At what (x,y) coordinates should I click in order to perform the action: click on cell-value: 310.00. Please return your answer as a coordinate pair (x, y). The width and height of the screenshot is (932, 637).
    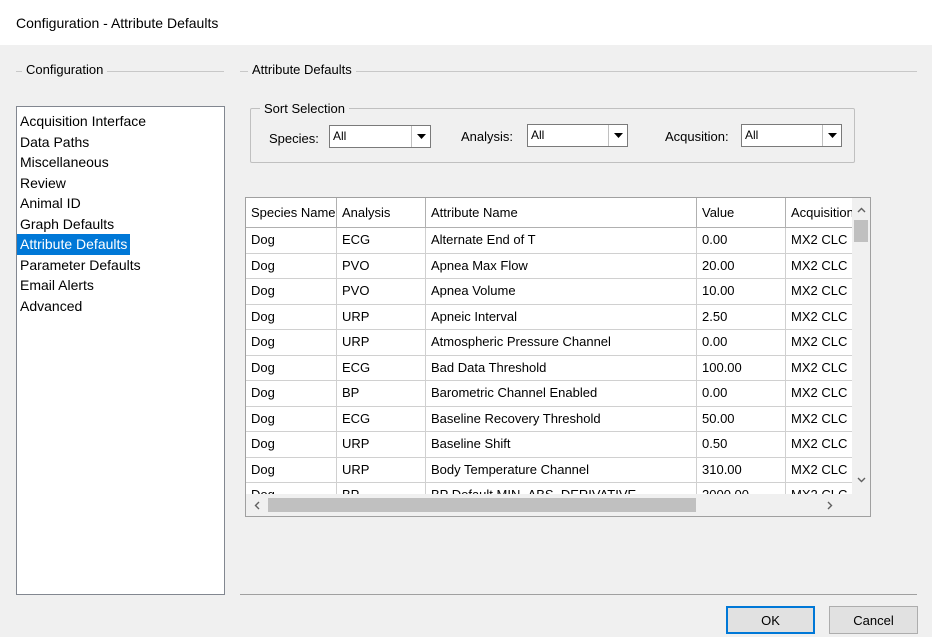
    Looking at the image, I should click on (741, 470).